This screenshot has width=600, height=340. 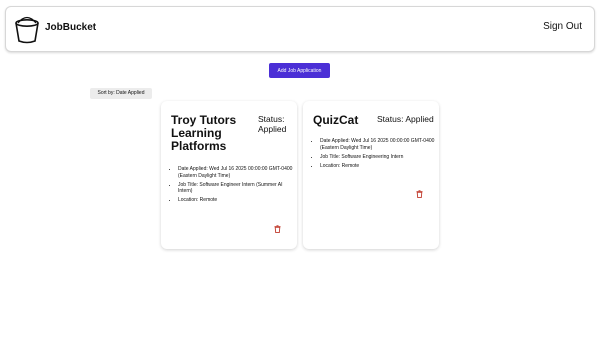 I want to click on company-name: Troy Tutors Learning Platforms, so click(x=204, y=133).